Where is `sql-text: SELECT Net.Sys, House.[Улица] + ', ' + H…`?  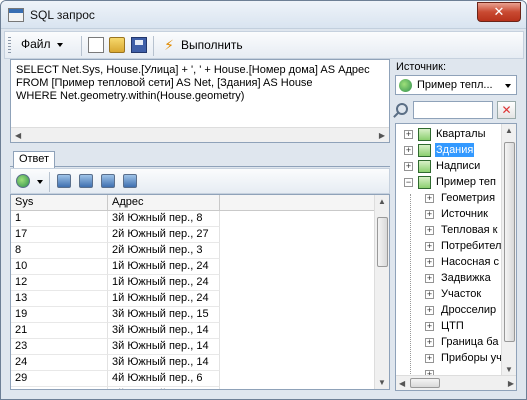 sql-text: SELECT Net.Sys, House.[Улица] + ', ' + H… is located at coordinates (193, 83).